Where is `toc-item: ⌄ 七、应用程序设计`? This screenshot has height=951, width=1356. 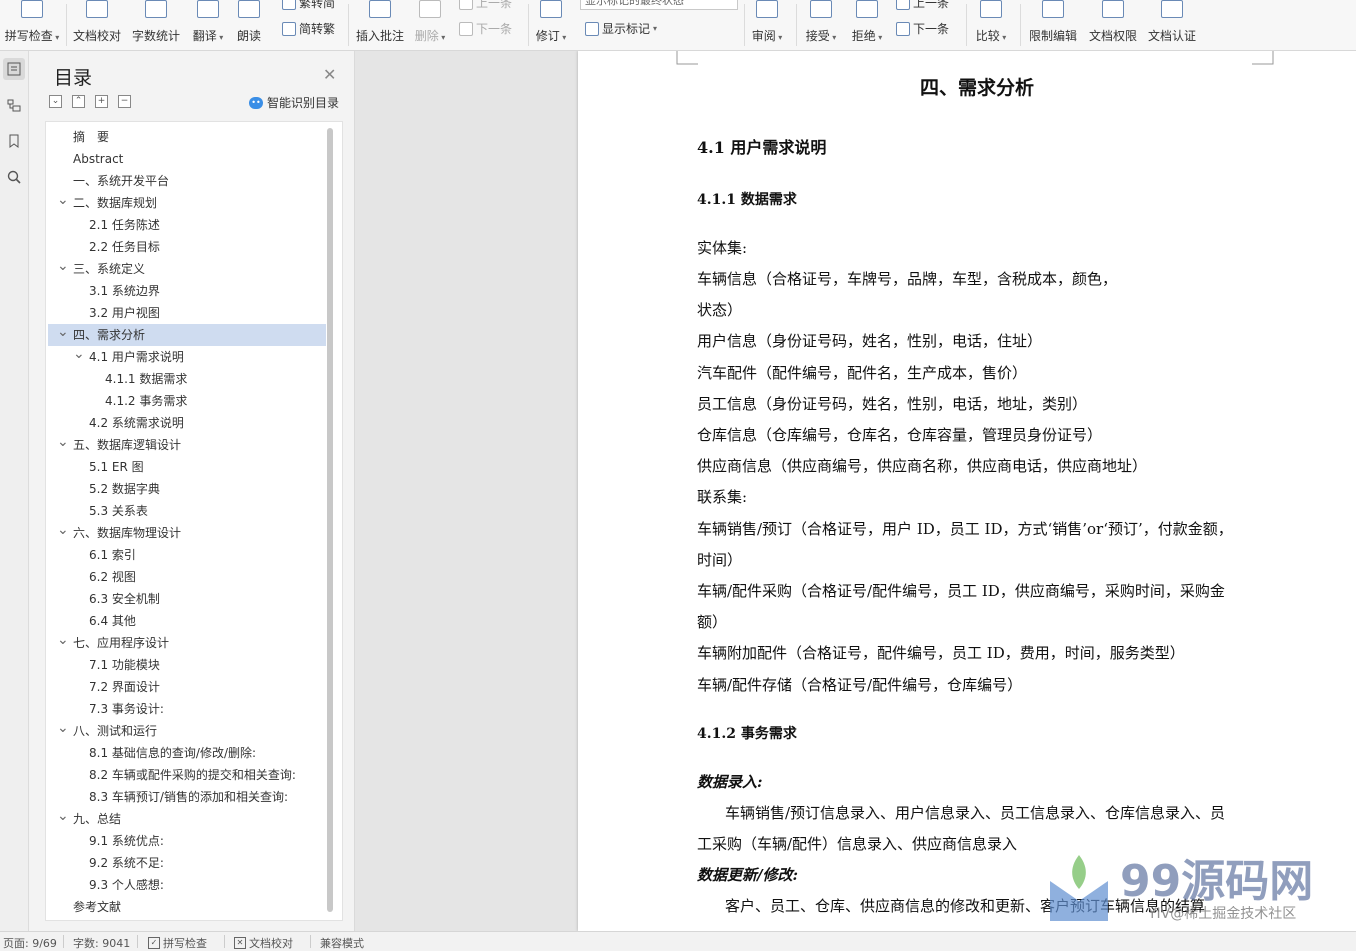 toc-item: ⌄ 七、应用程序设计 is located at coordinates (187, 643).